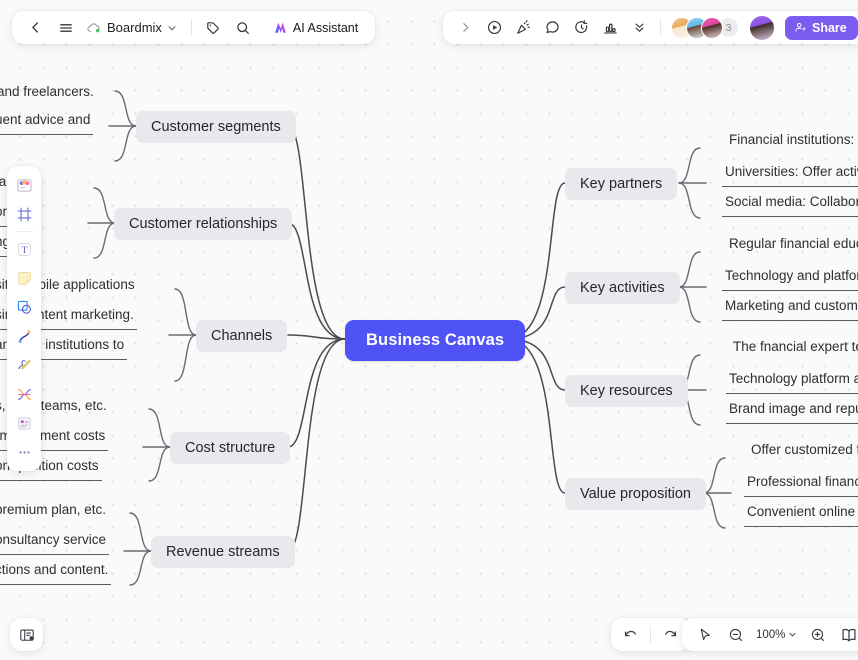 This screenshot has height=660, width=858. Describe the element at coordinates (216, 127) in the screenshot. I see `mindmap-branch-customer-segments: Customer segments` at that location.